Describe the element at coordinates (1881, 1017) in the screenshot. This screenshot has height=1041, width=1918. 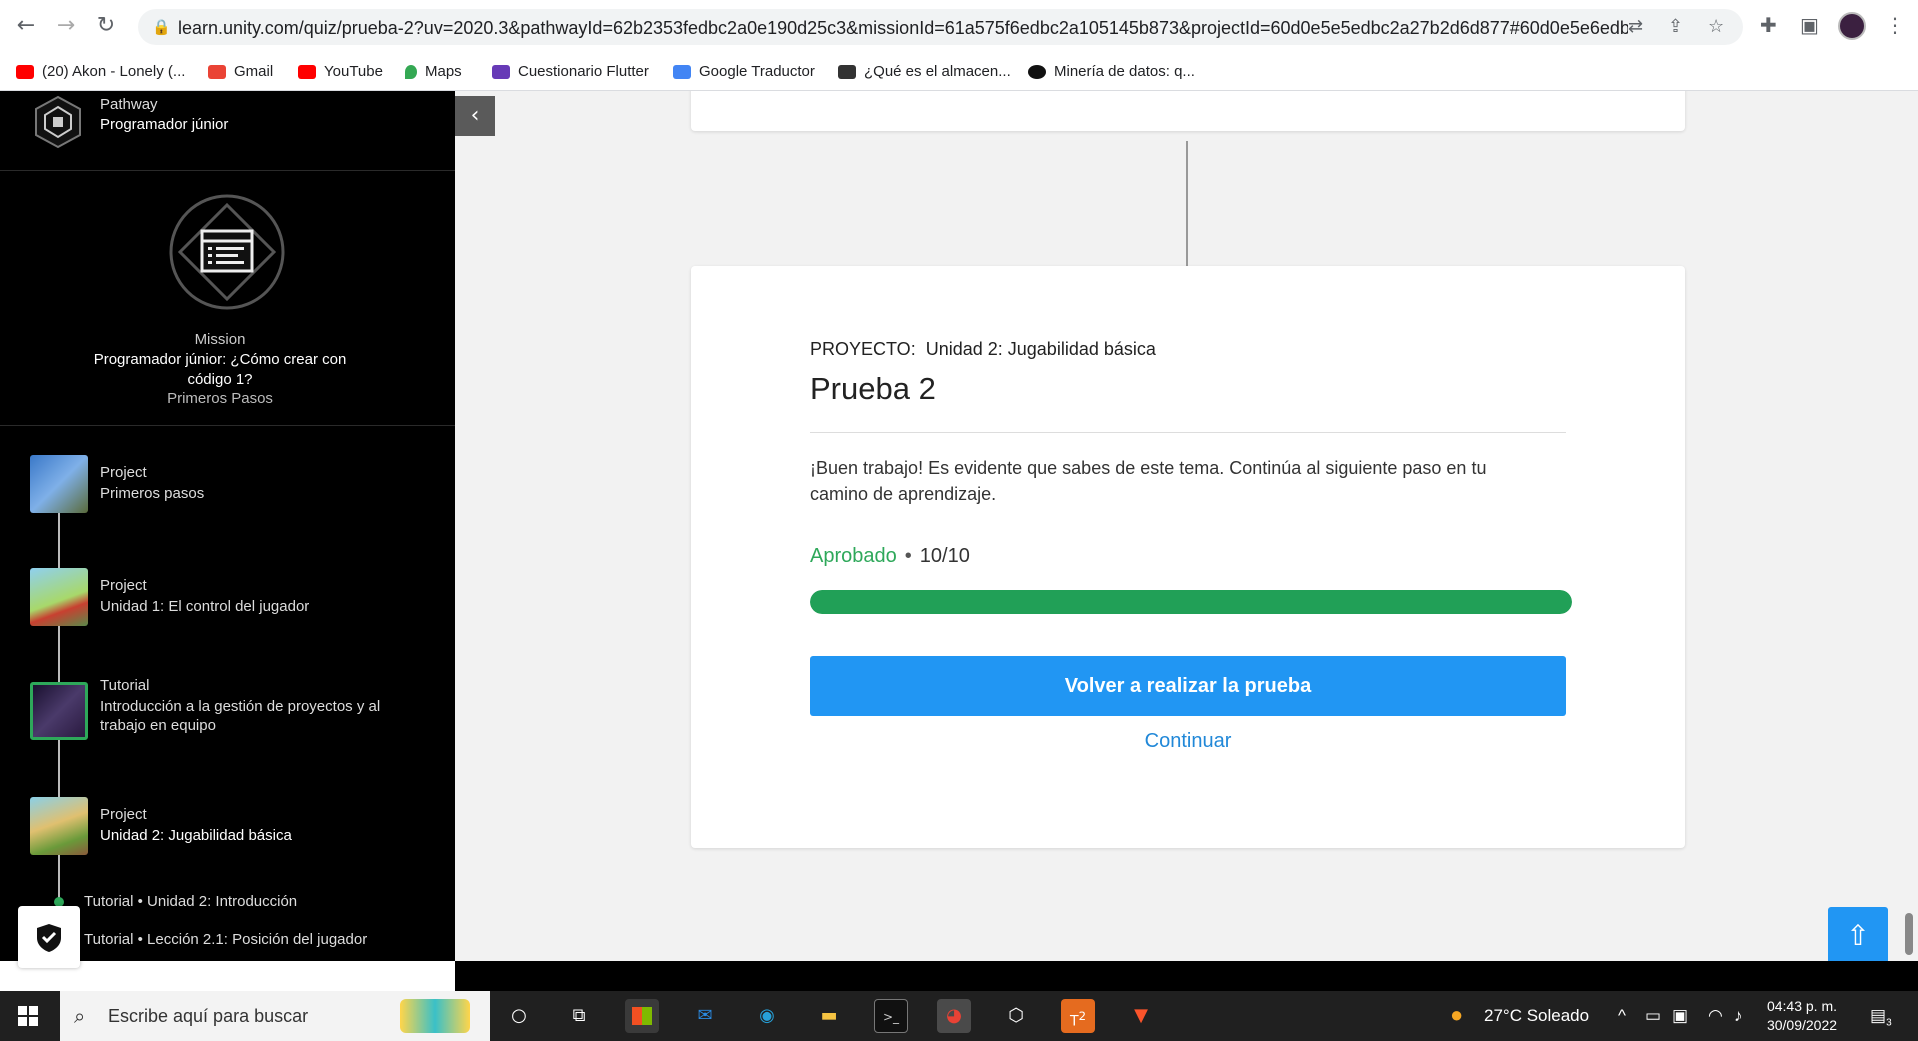
I see `notifications-icon: ▤3` at that location.